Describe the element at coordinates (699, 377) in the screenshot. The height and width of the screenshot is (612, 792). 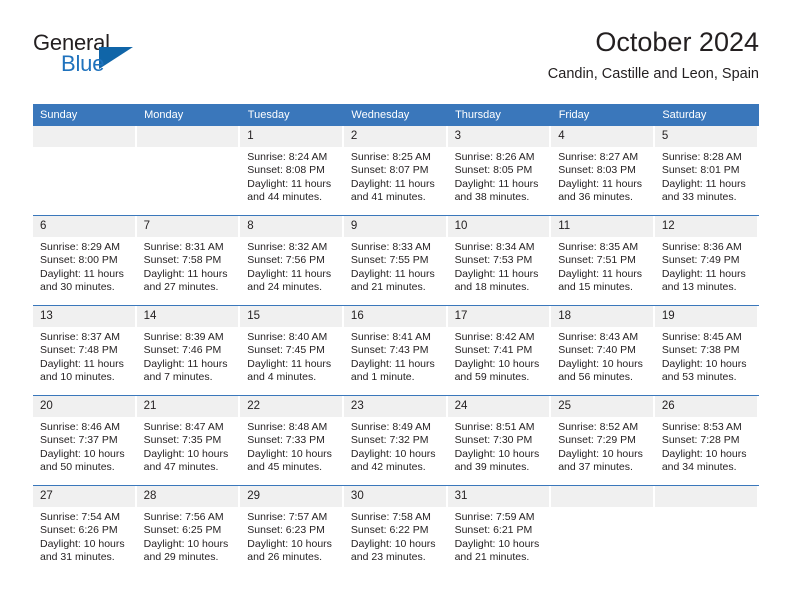
I see `daylight-text-line2: and 53 minutes.` at that location.